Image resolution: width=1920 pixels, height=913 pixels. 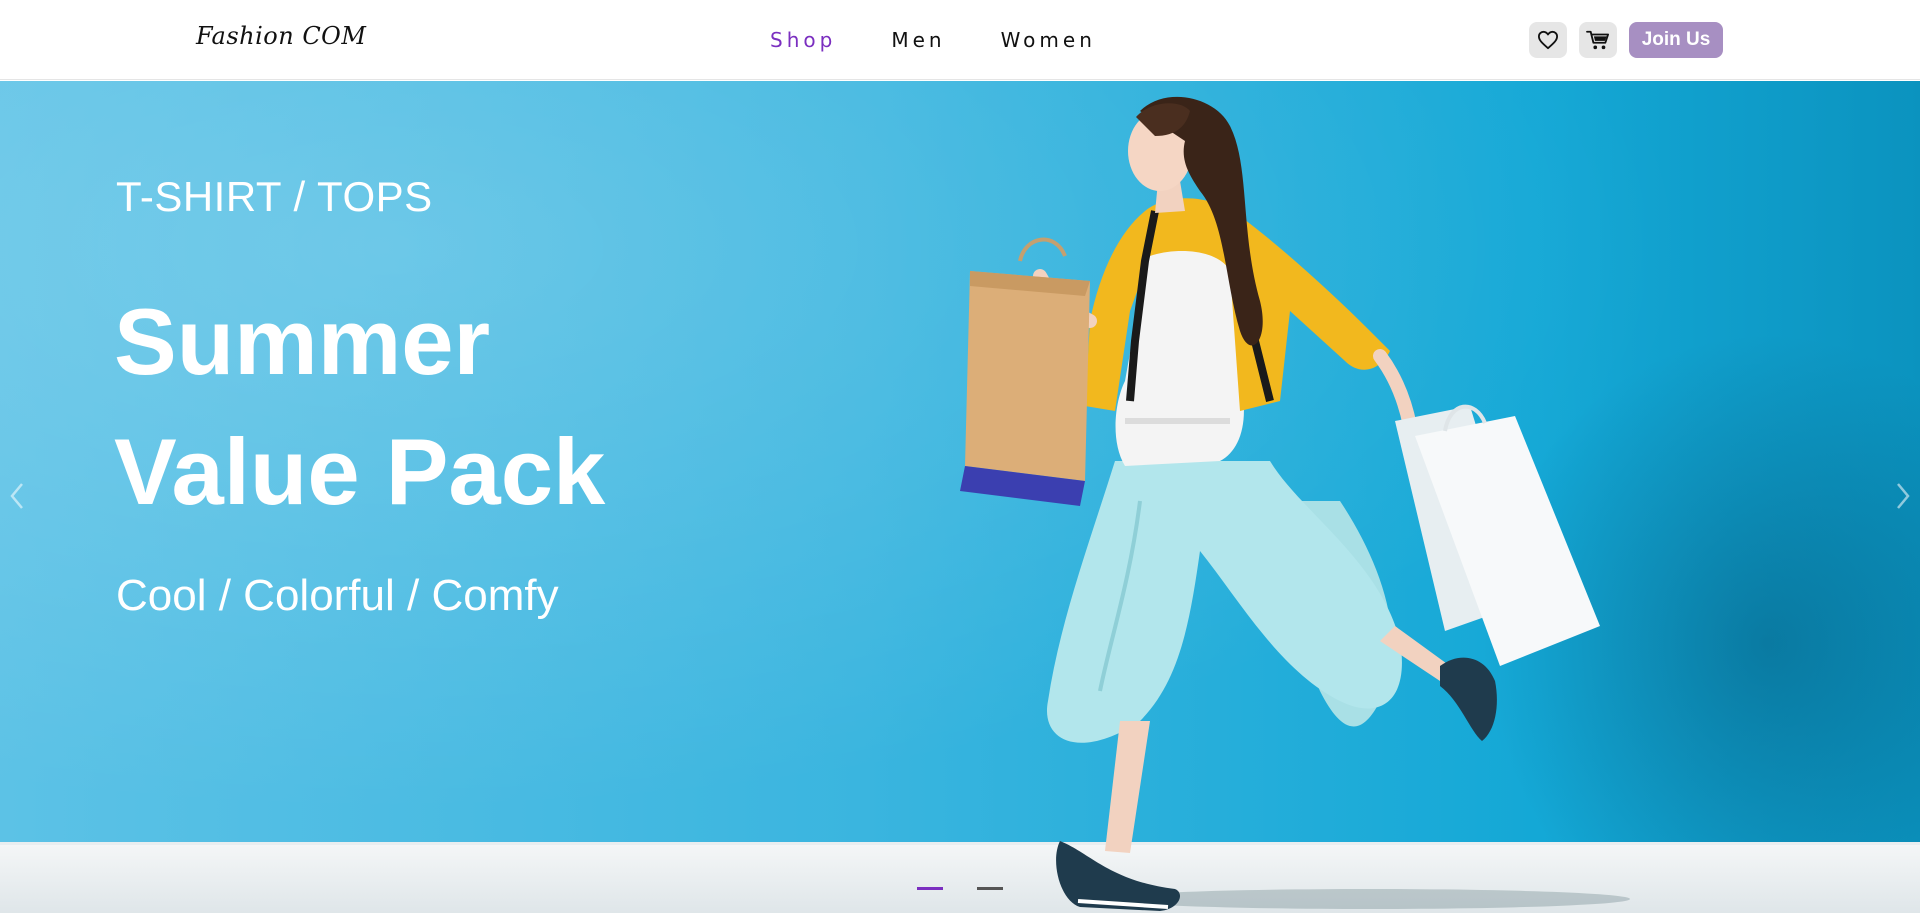 I want to click on heart-icon, so click(x=1547, y=40).